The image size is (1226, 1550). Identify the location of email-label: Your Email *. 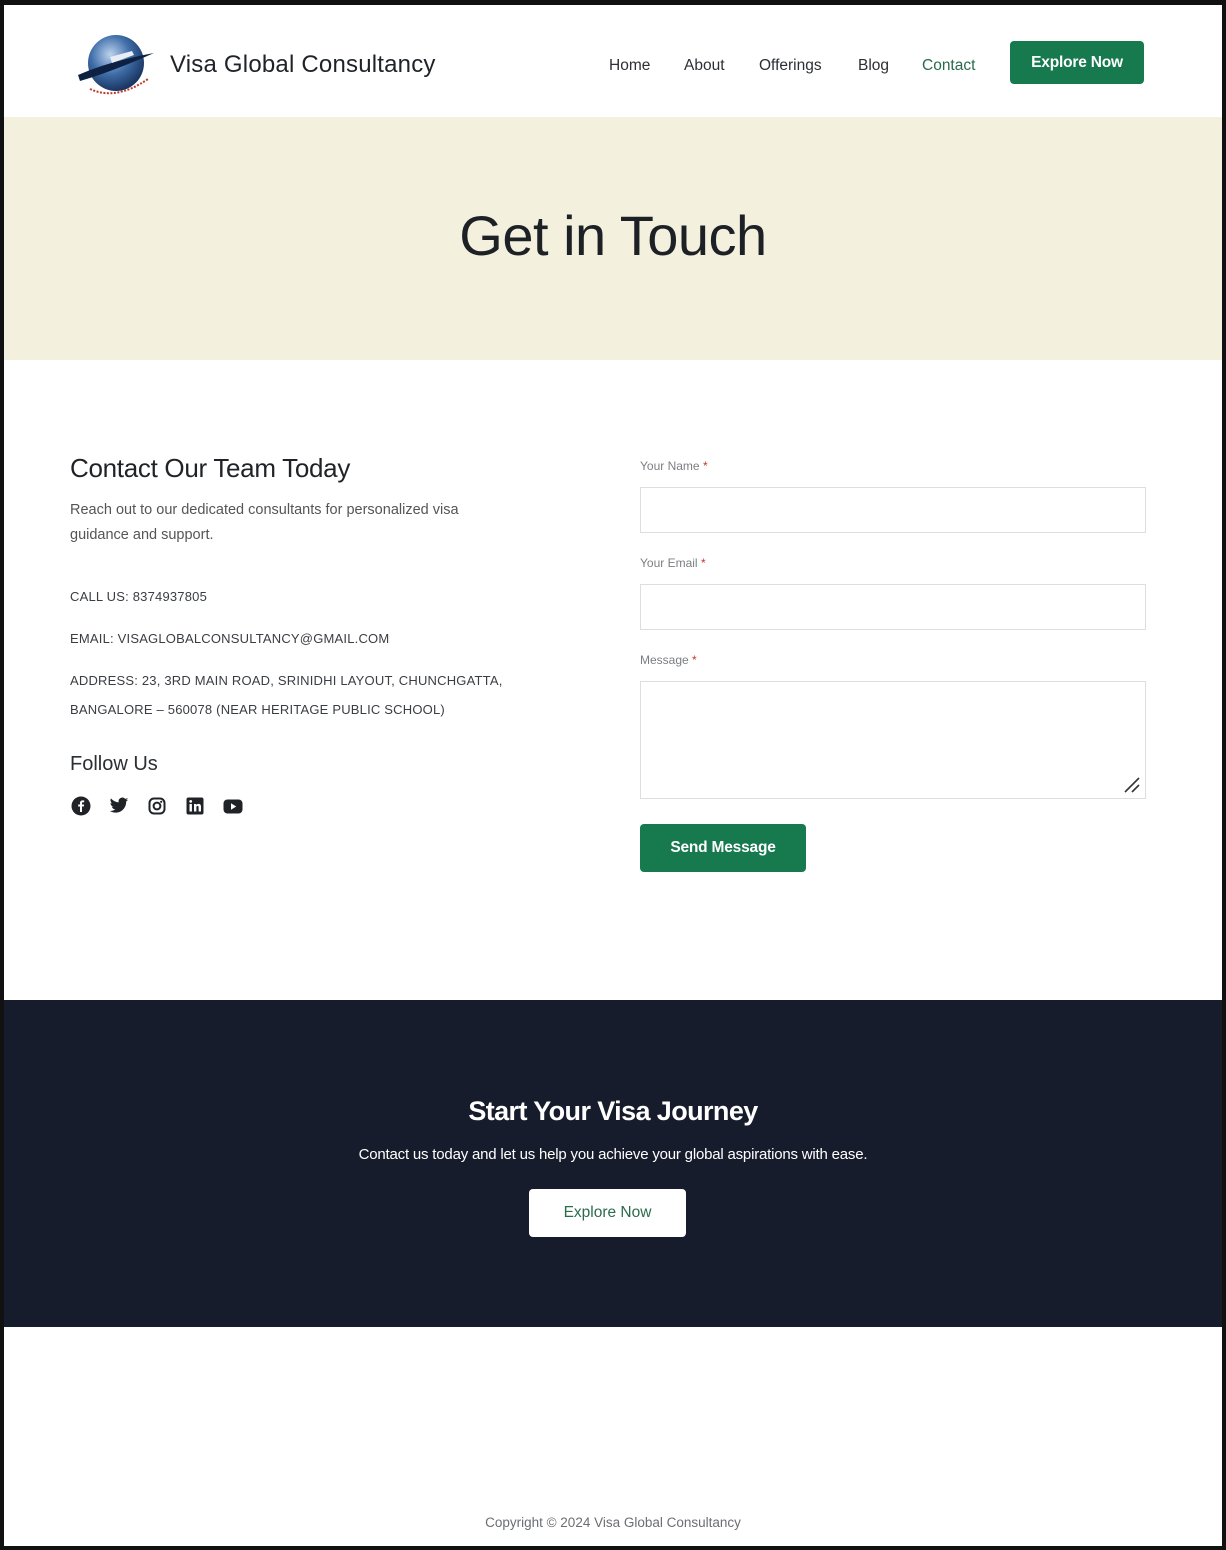
(673, 563).